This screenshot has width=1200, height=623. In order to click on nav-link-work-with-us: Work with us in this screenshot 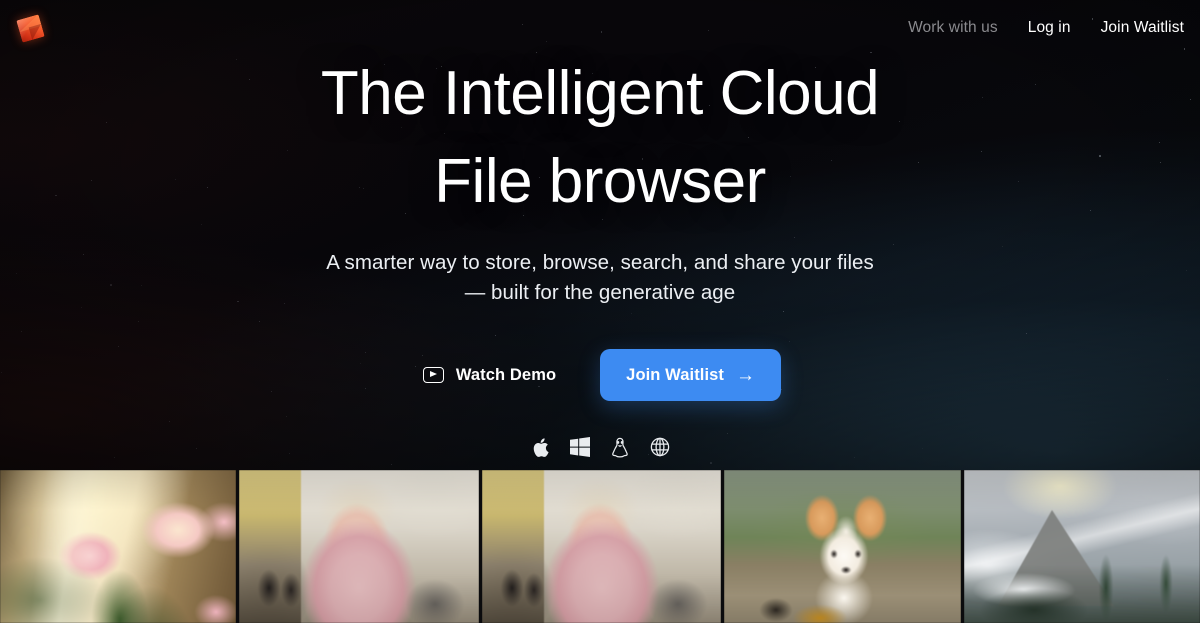, I will do `click(953, 28)`.